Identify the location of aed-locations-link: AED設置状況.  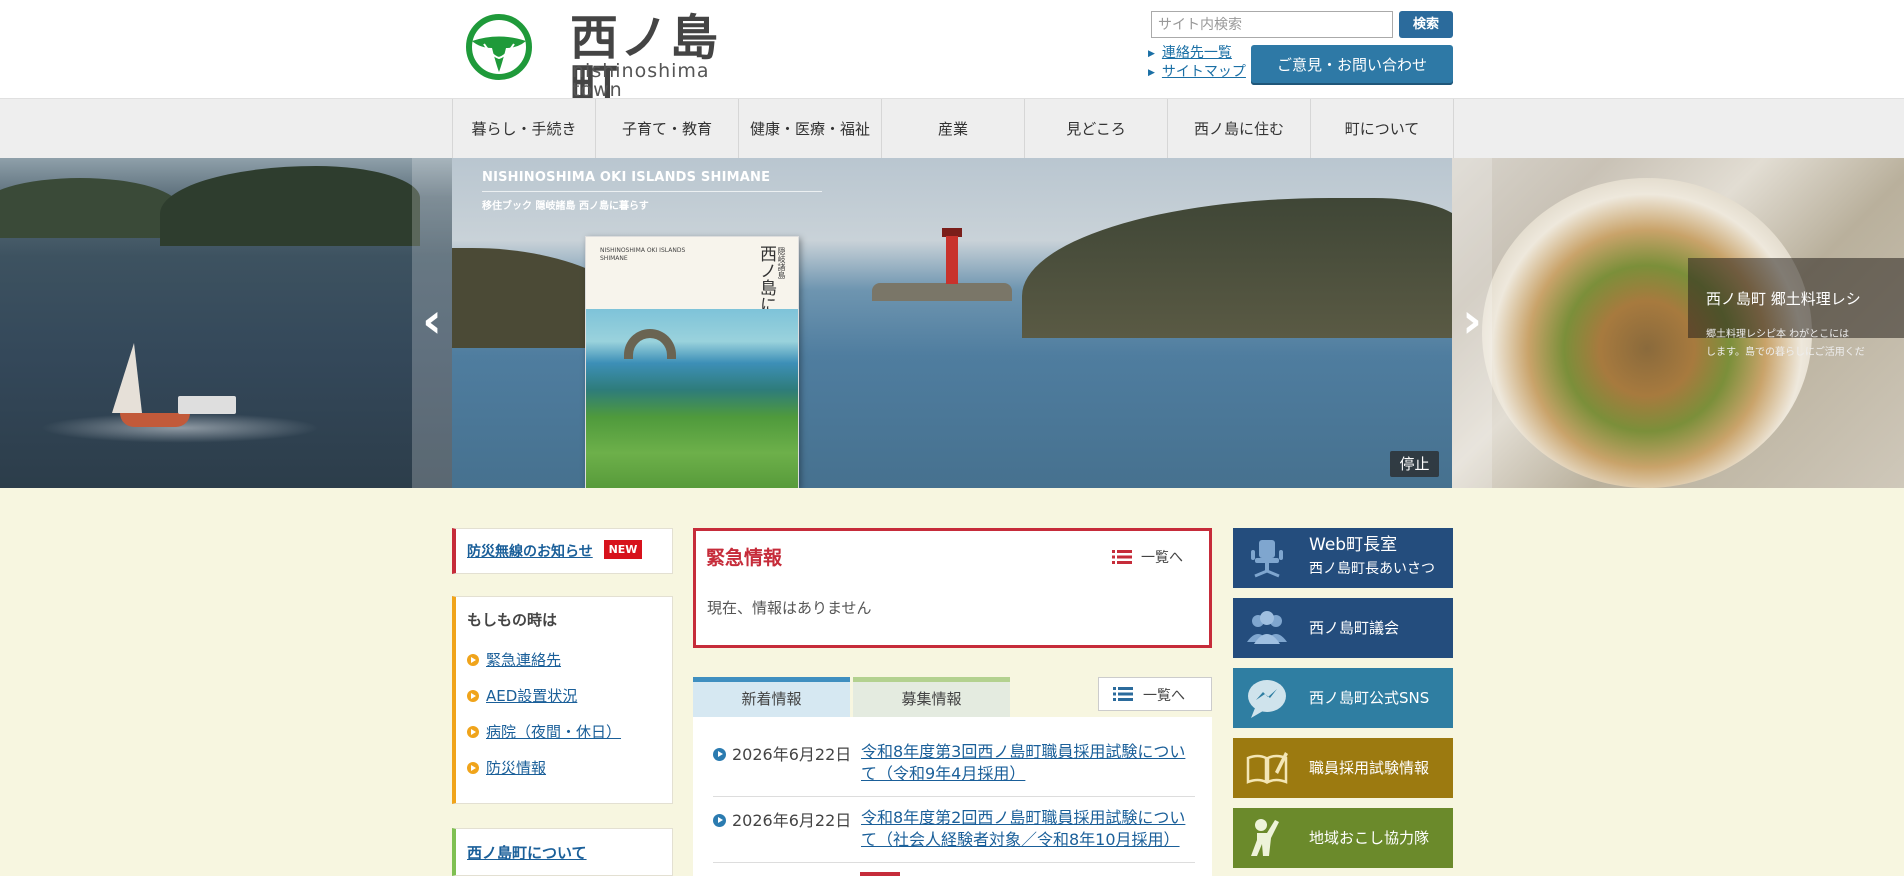
(522, 695).